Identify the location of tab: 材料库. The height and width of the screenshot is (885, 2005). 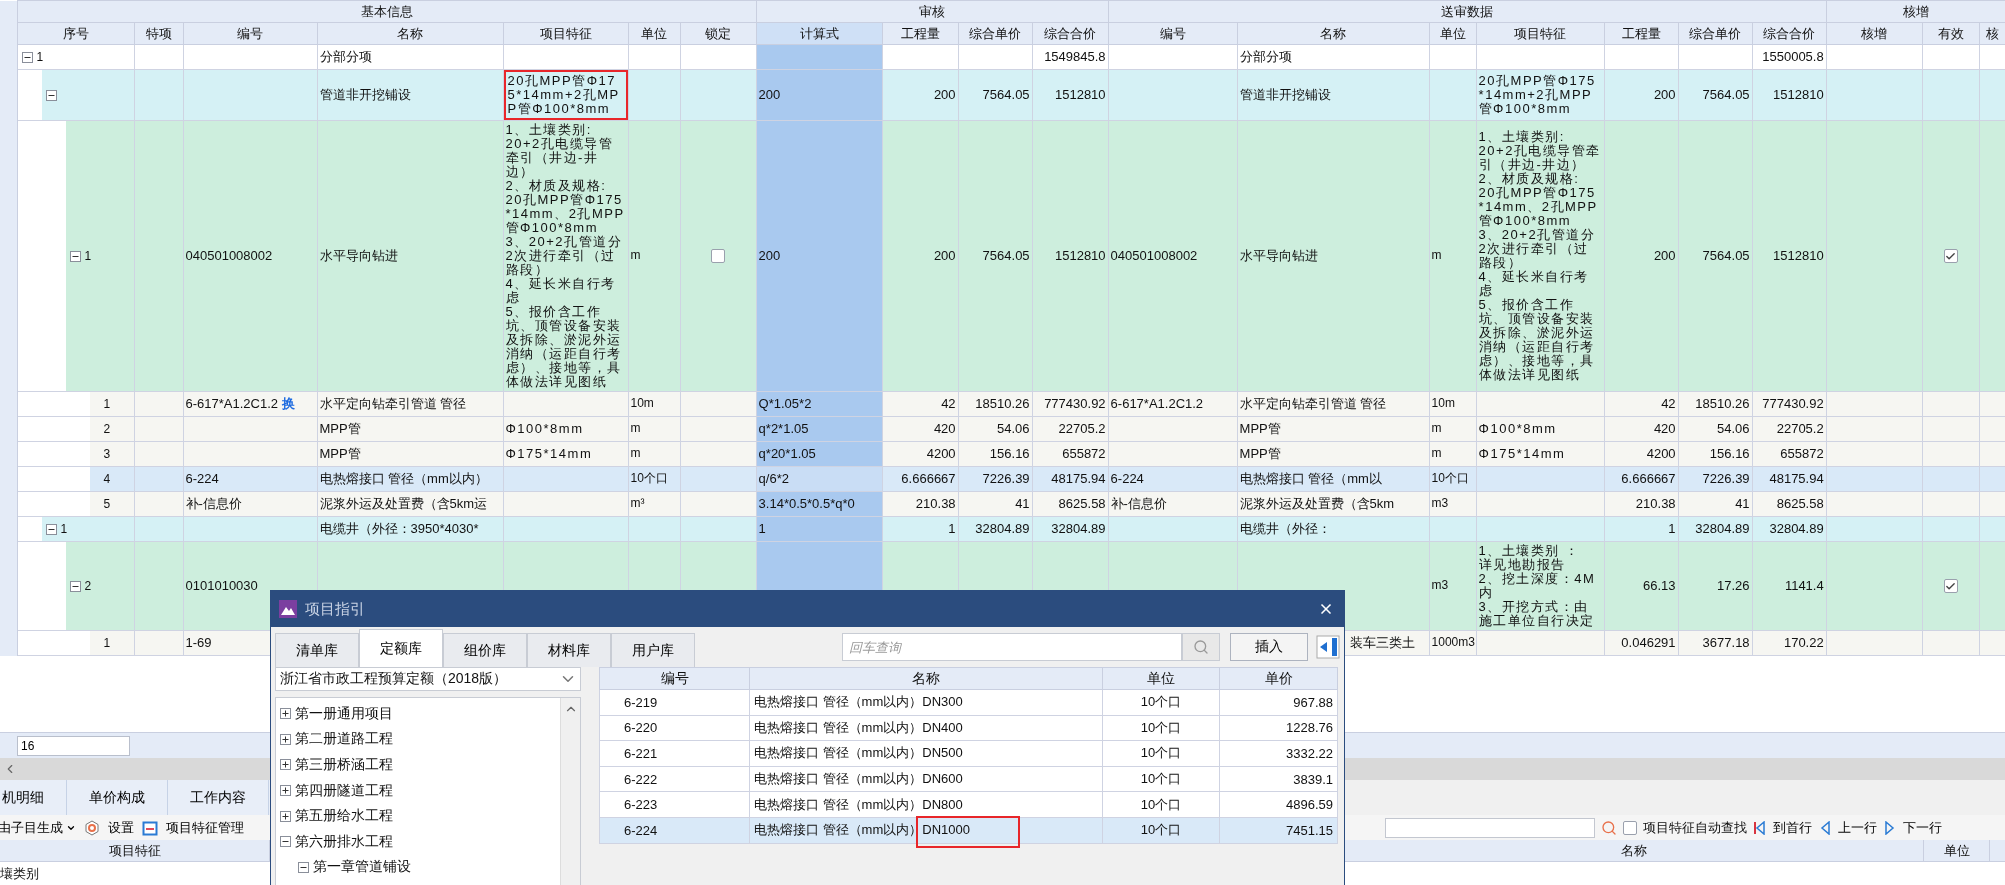
(569, 650).